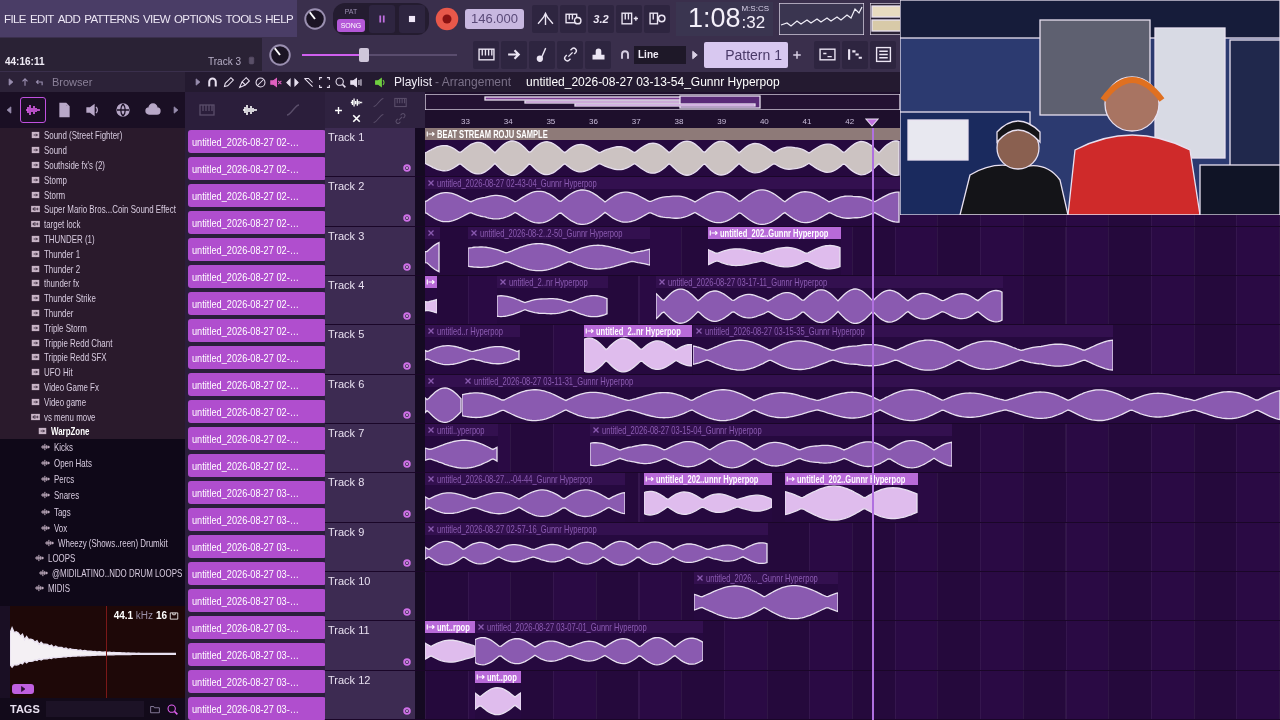  I want to click on menu-item: VIEW, so click(156, 18).